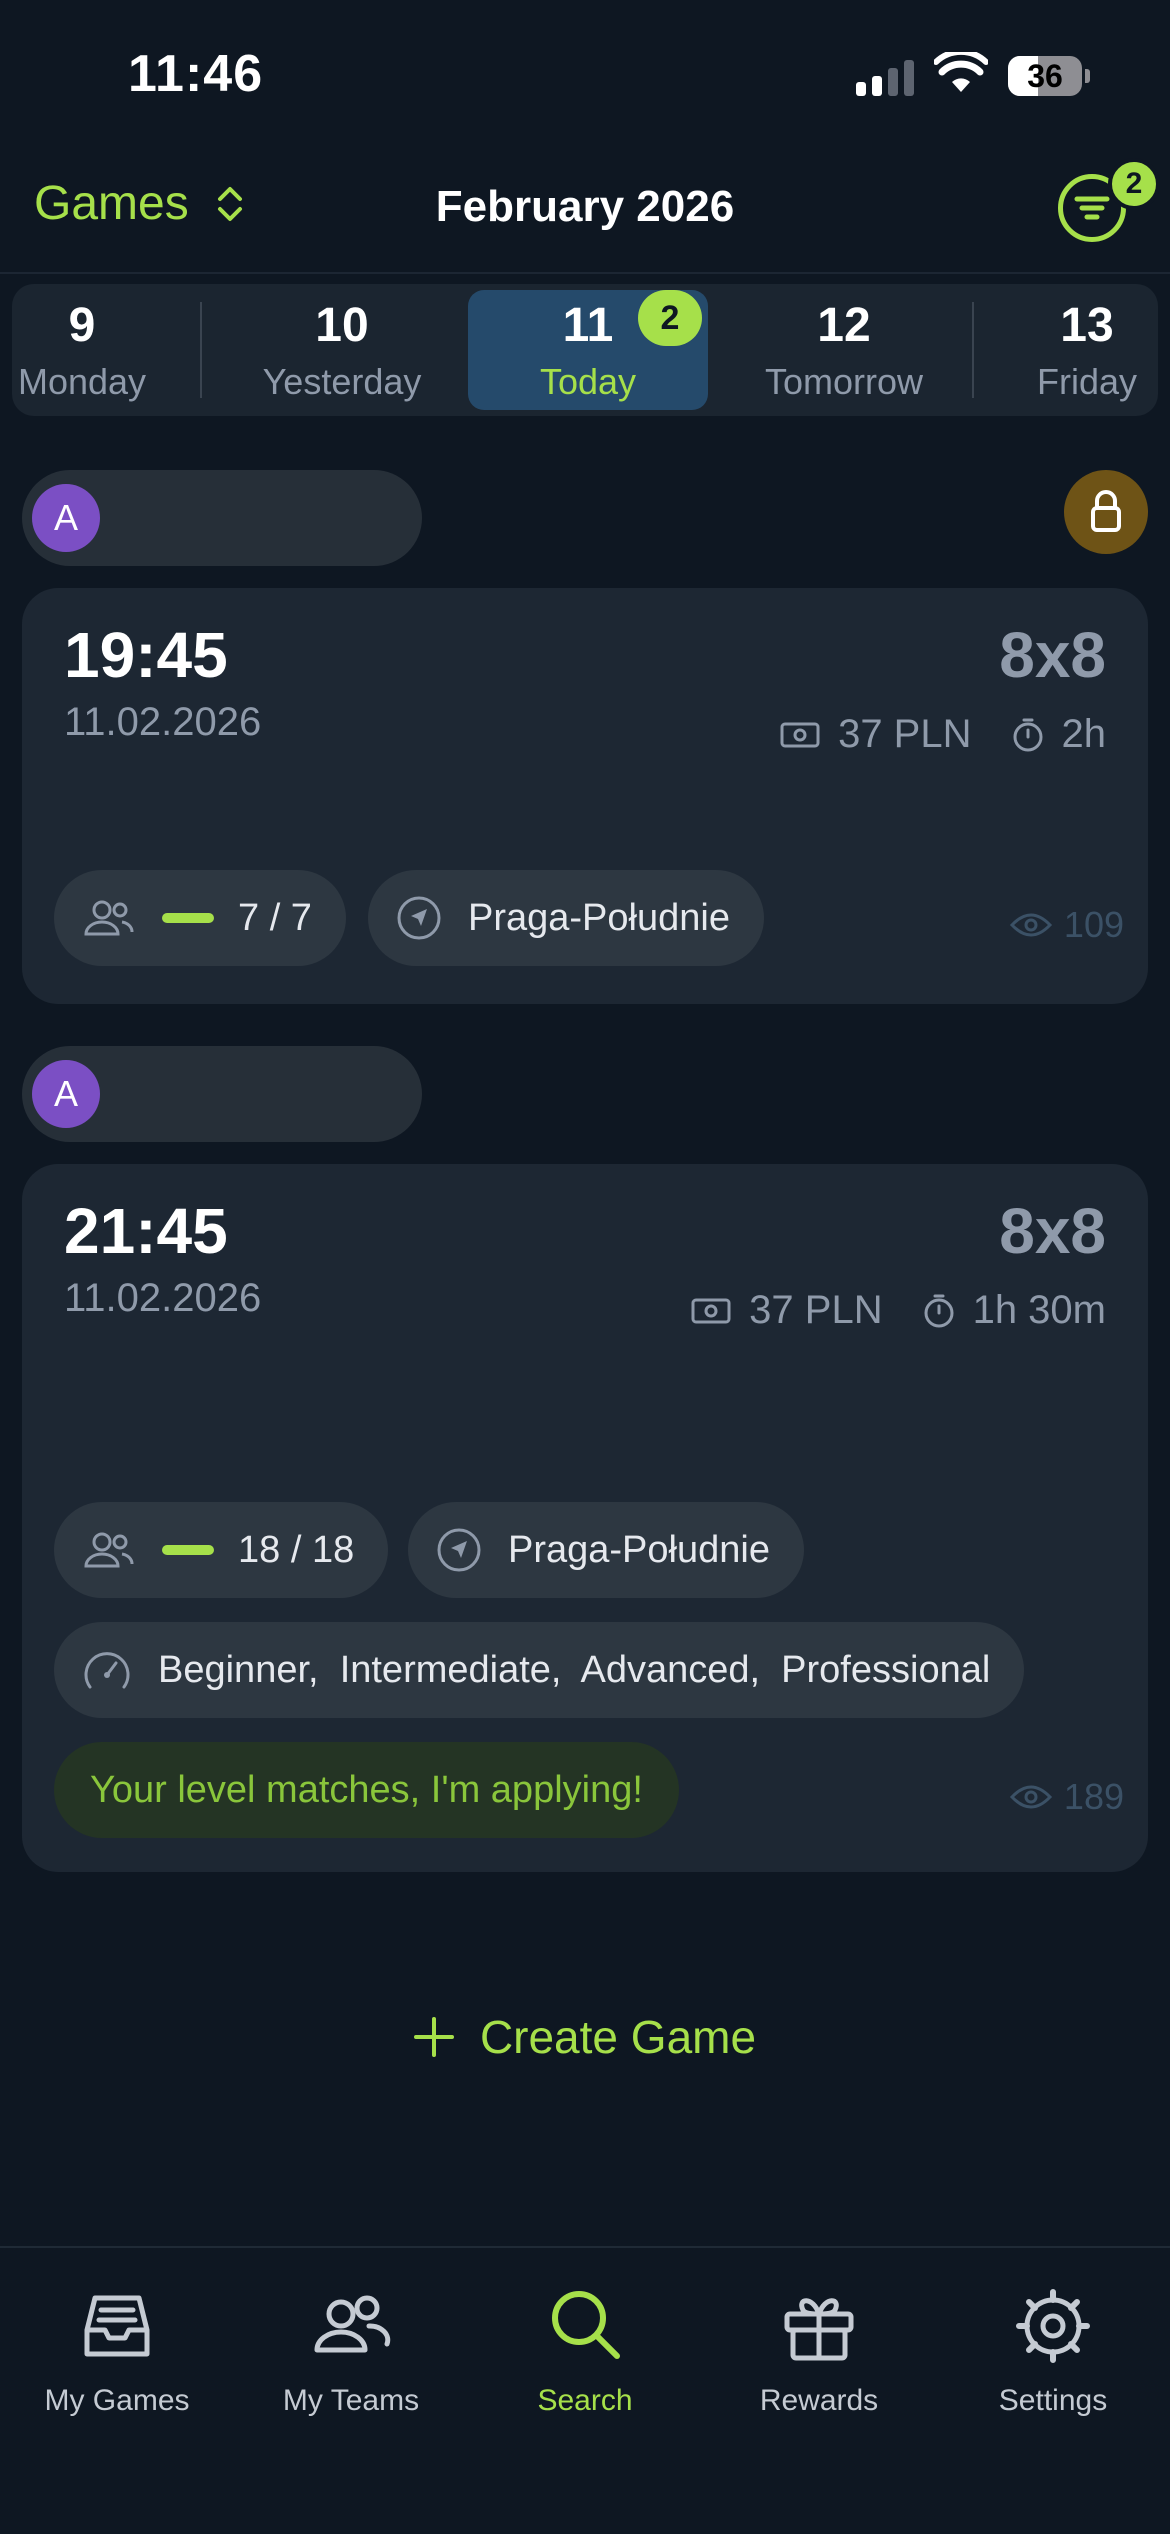  What do you see at coordinates (819, 2400) in the screenshot?
I see `tab-label: Rewards` at bounding box center [819, 2400].